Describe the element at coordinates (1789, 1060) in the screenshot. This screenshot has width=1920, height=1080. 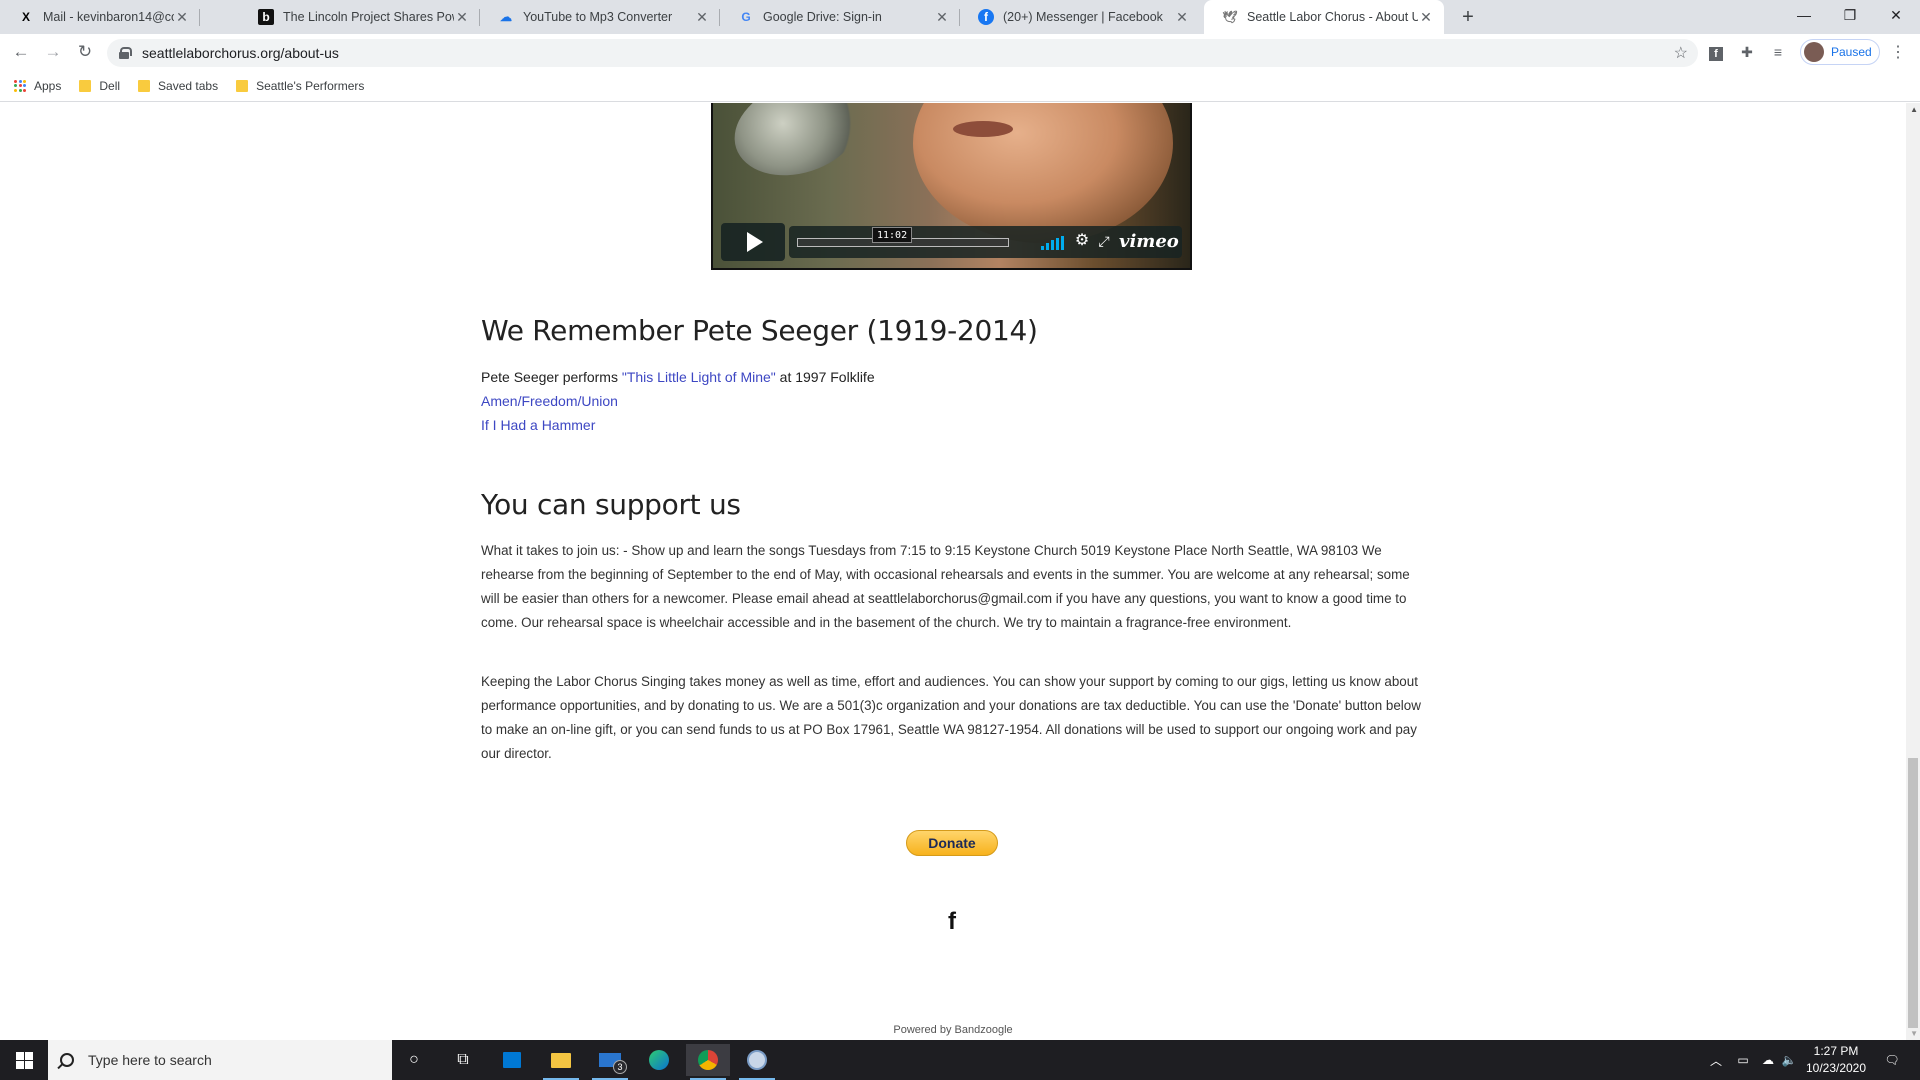
I see `volume-speaker-icon: 🔈` at that location.